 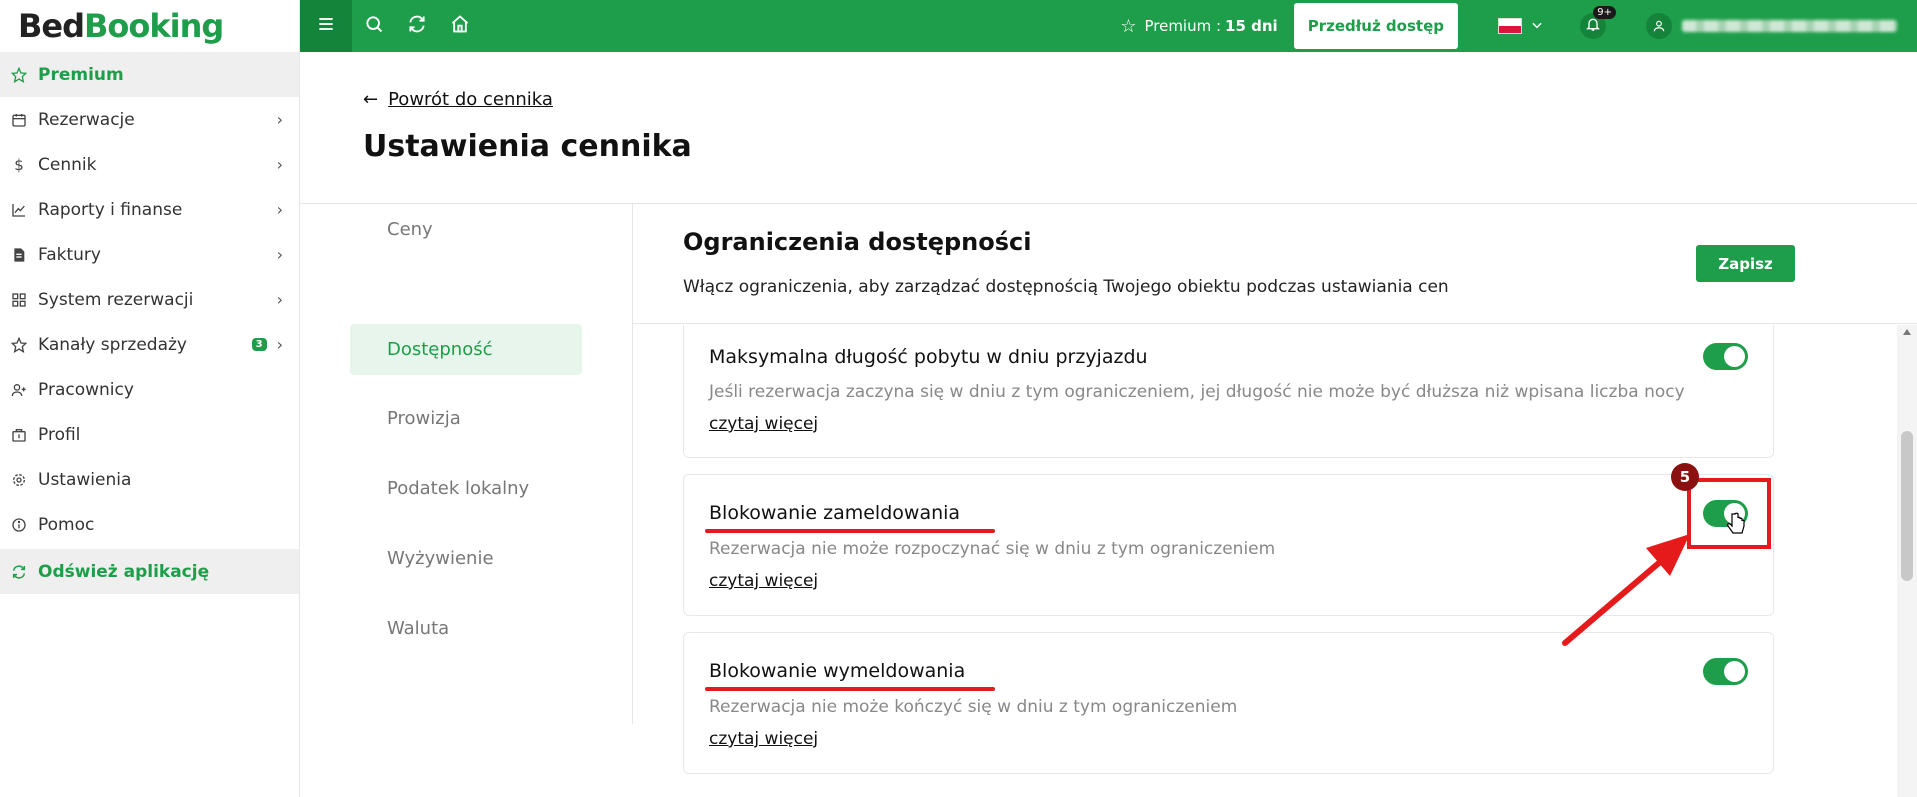 I want to click on refresh-icon, so click(x=19, y=572).